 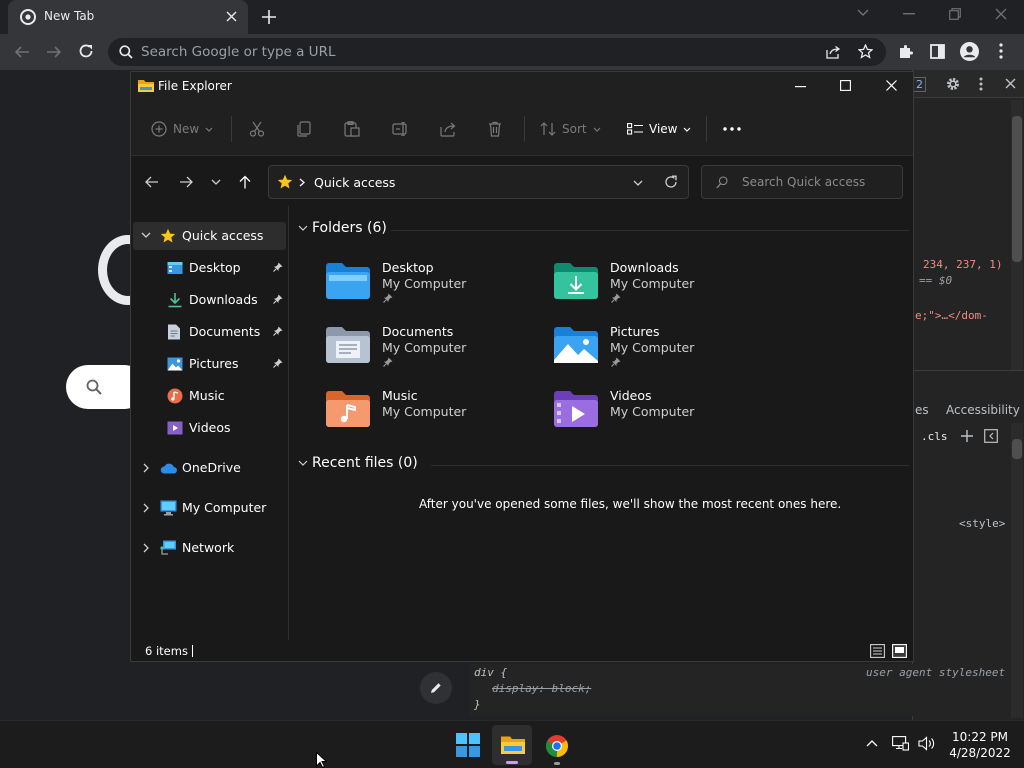 I want to click on up-arrow-icon, so click(x=245, y=182).